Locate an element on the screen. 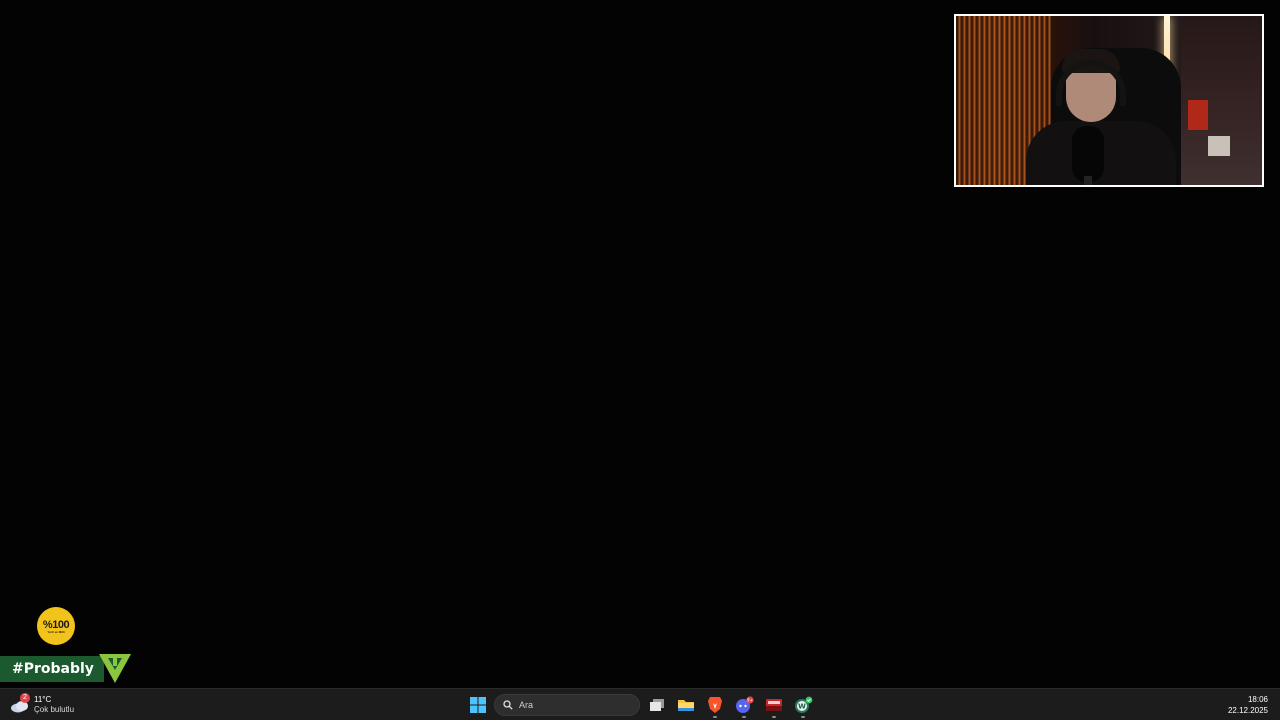 Image resolution: width=1280 pixels, height=720 pixels. badge-text: %100 is located at coordinates (56, 624).